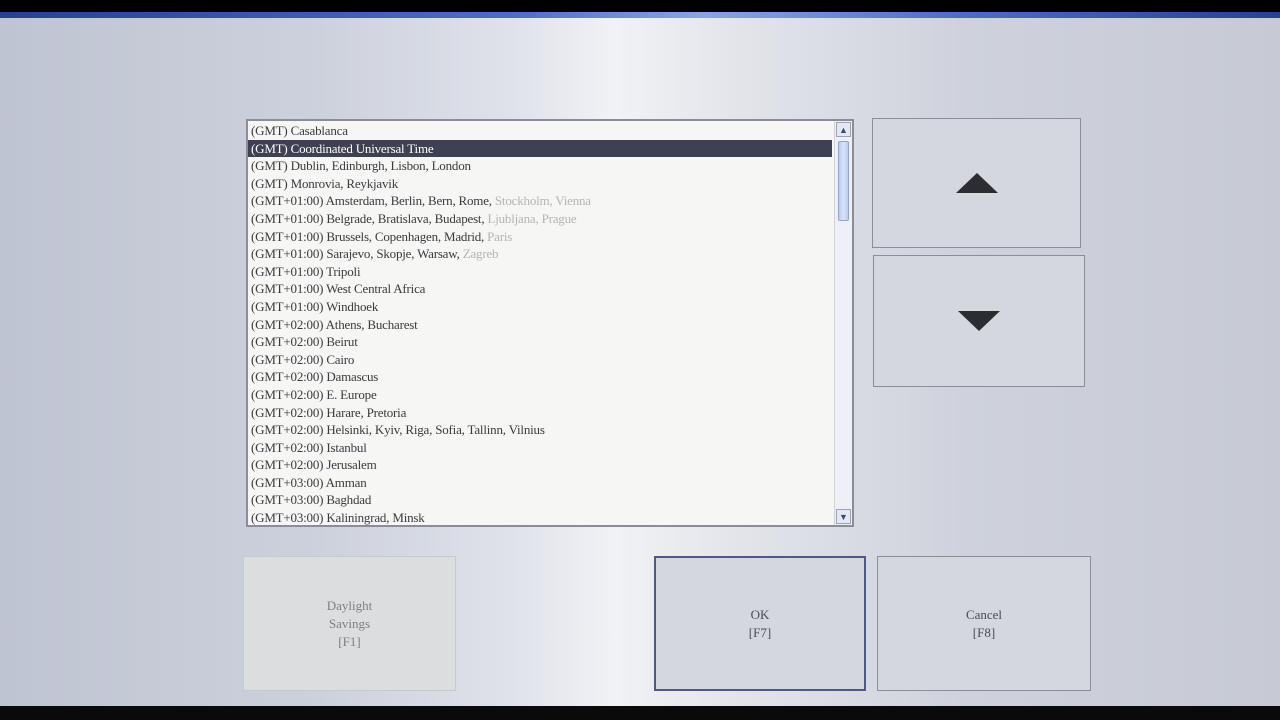 The height and width of the screenshot is (720, 1280). Describe the element at coordinates (338, 289) in the screenshot. I see `timezone-item-label: (GMT+01:00) West Central Africa` at that location.